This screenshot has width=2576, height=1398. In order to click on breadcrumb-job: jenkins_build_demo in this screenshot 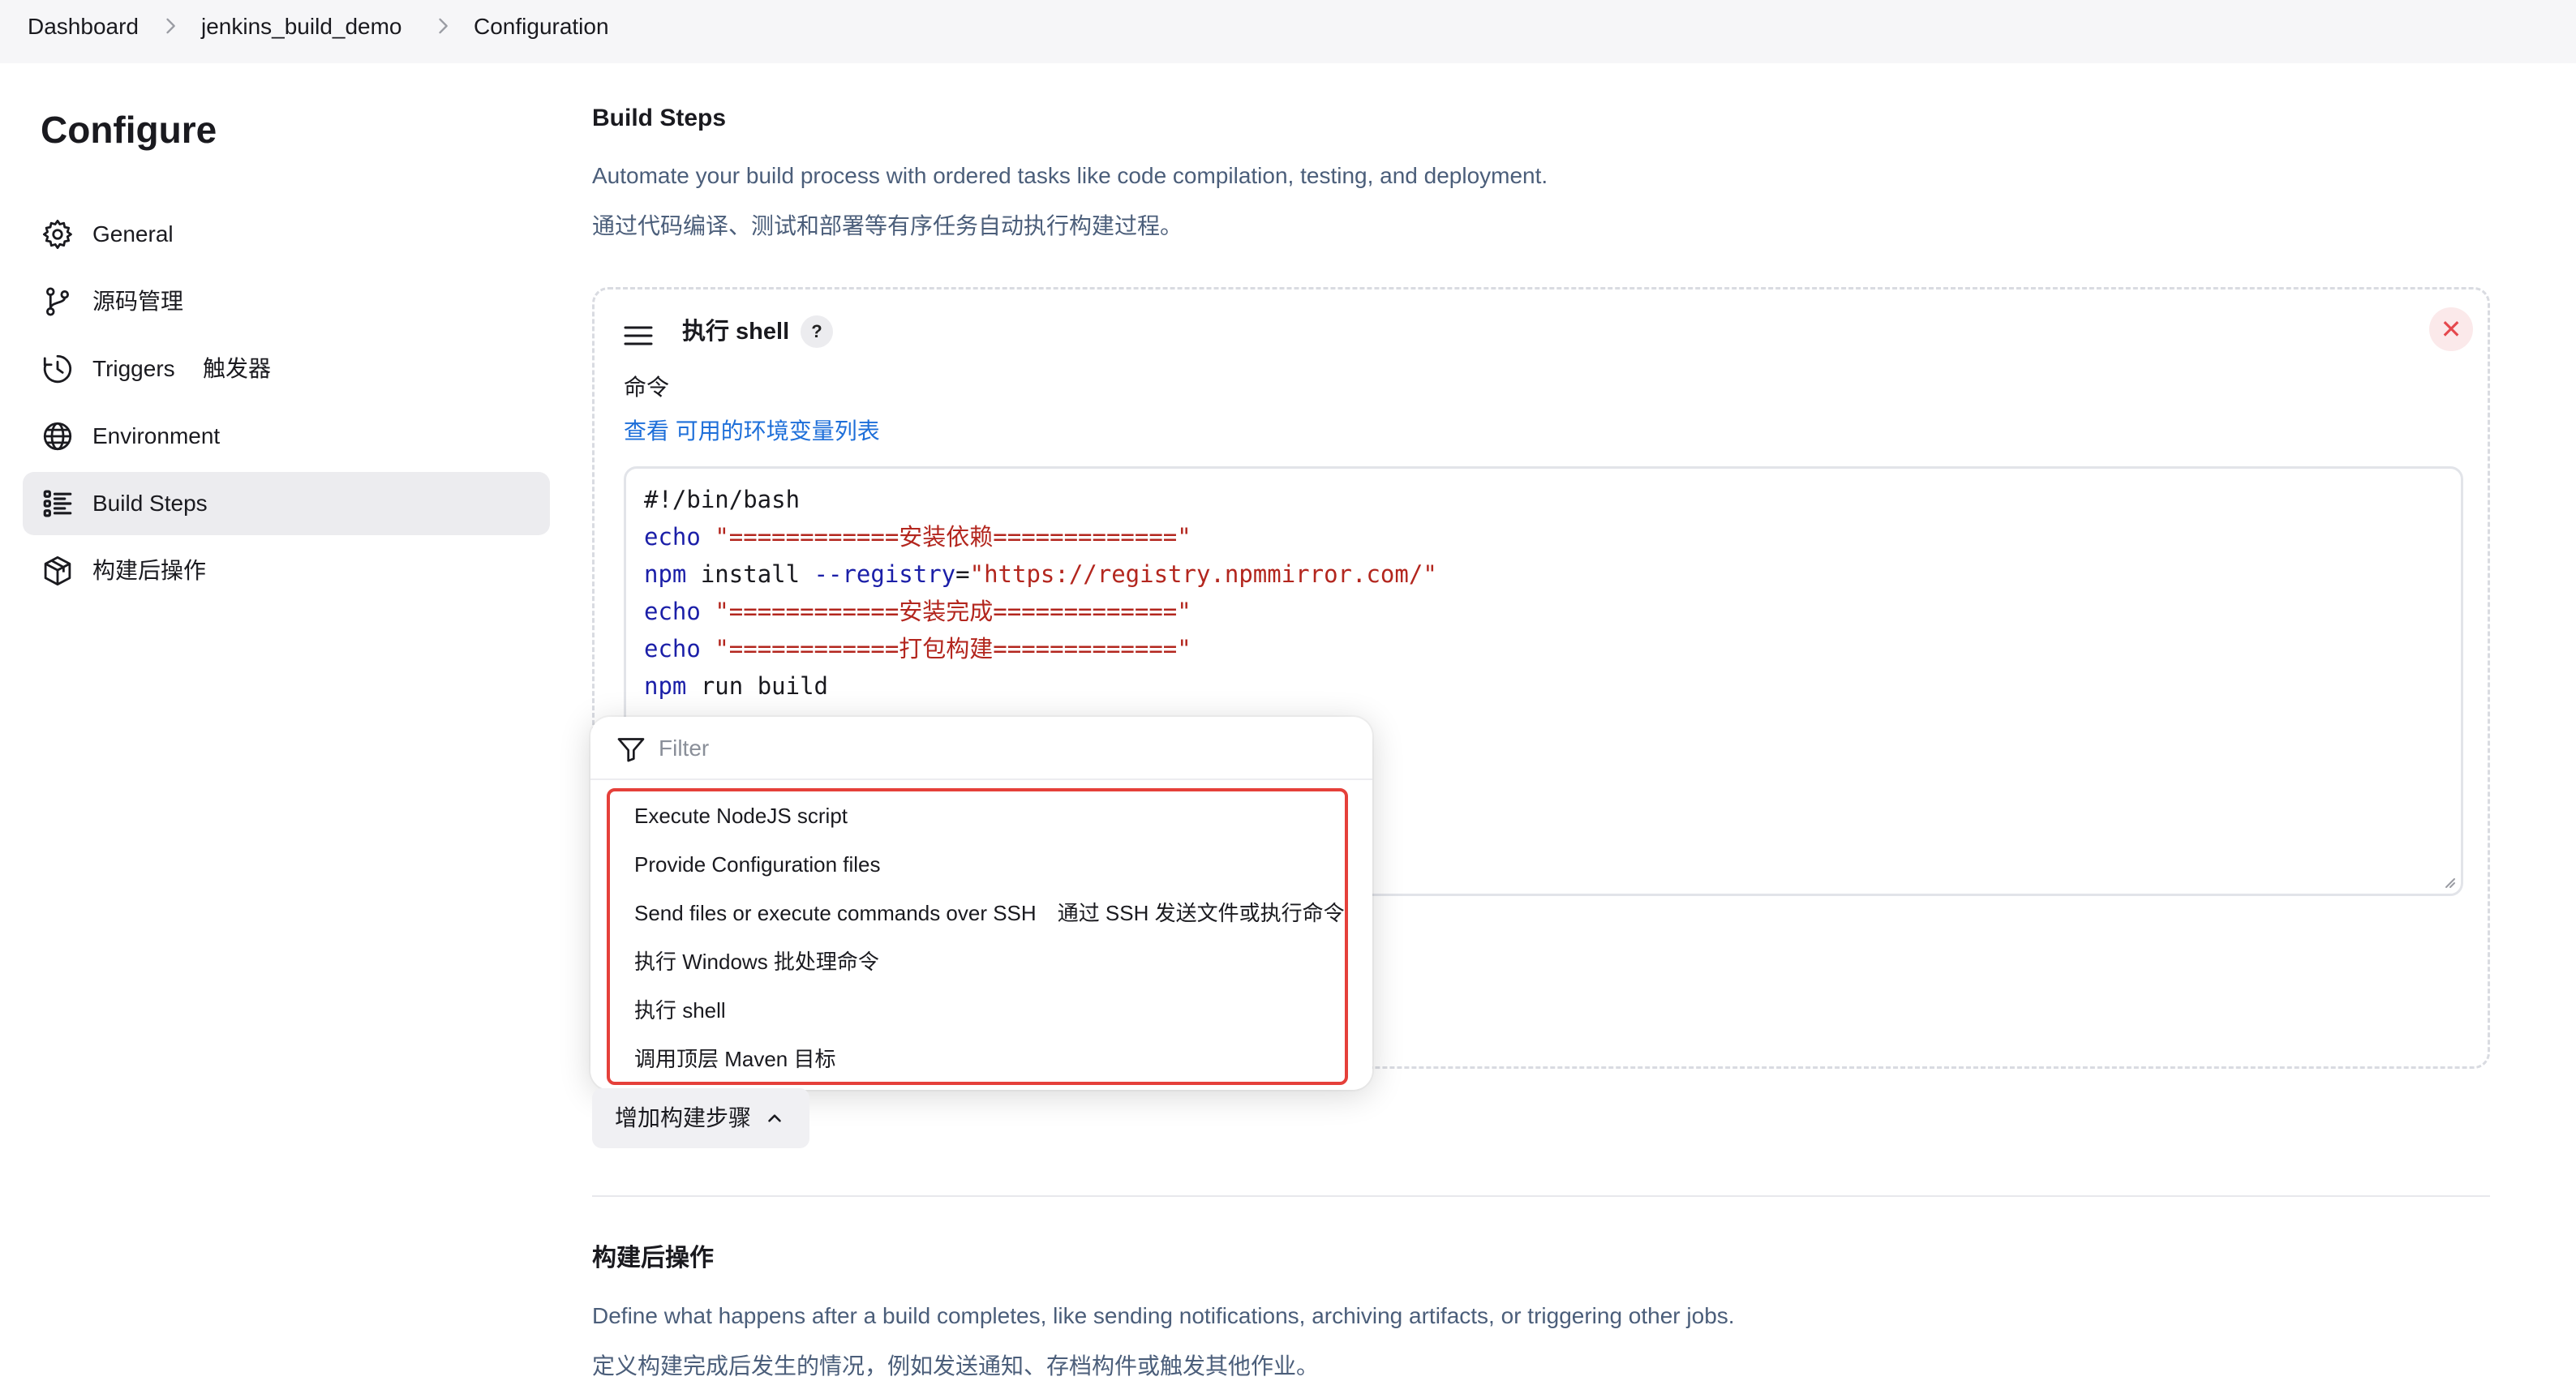, I will do `click(301, 27)`.